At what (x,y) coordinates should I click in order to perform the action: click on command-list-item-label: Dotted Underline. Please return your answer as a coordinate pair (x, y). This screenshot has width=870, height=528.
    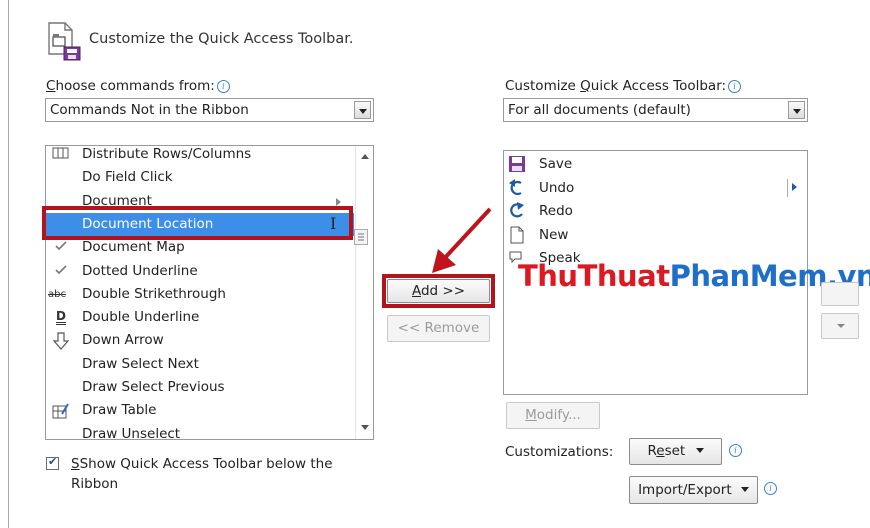
    Looking at the image, I should click on (140, 270).